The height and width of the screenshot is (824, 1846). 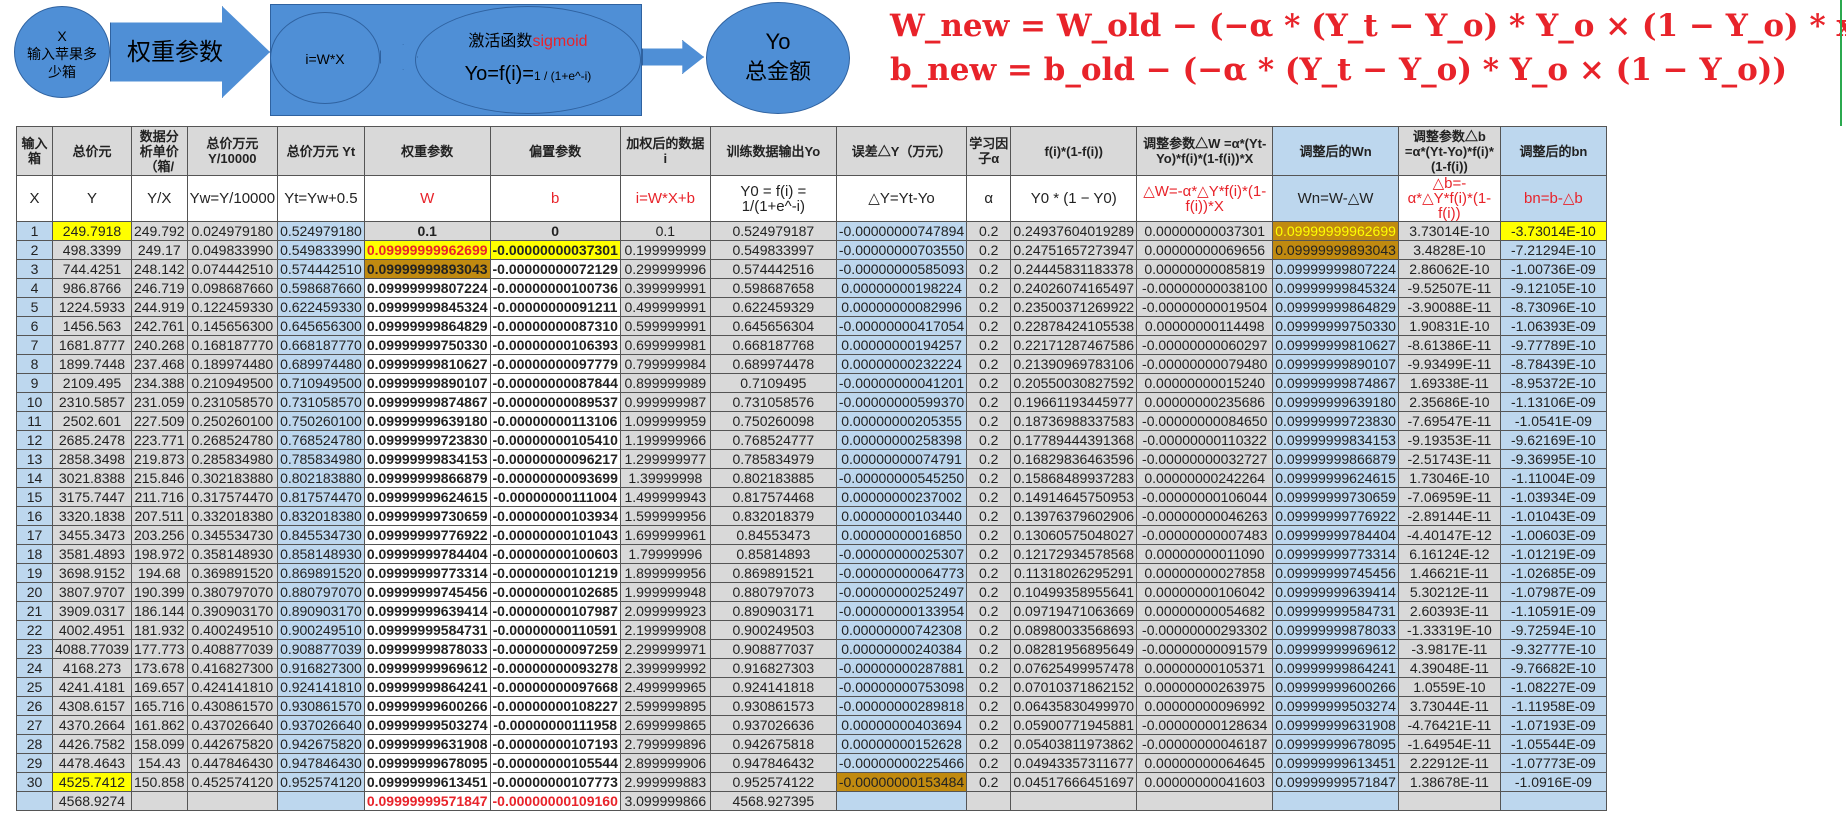 I want to click on table-cell: 1.39999998, so click(x=665, y=478).